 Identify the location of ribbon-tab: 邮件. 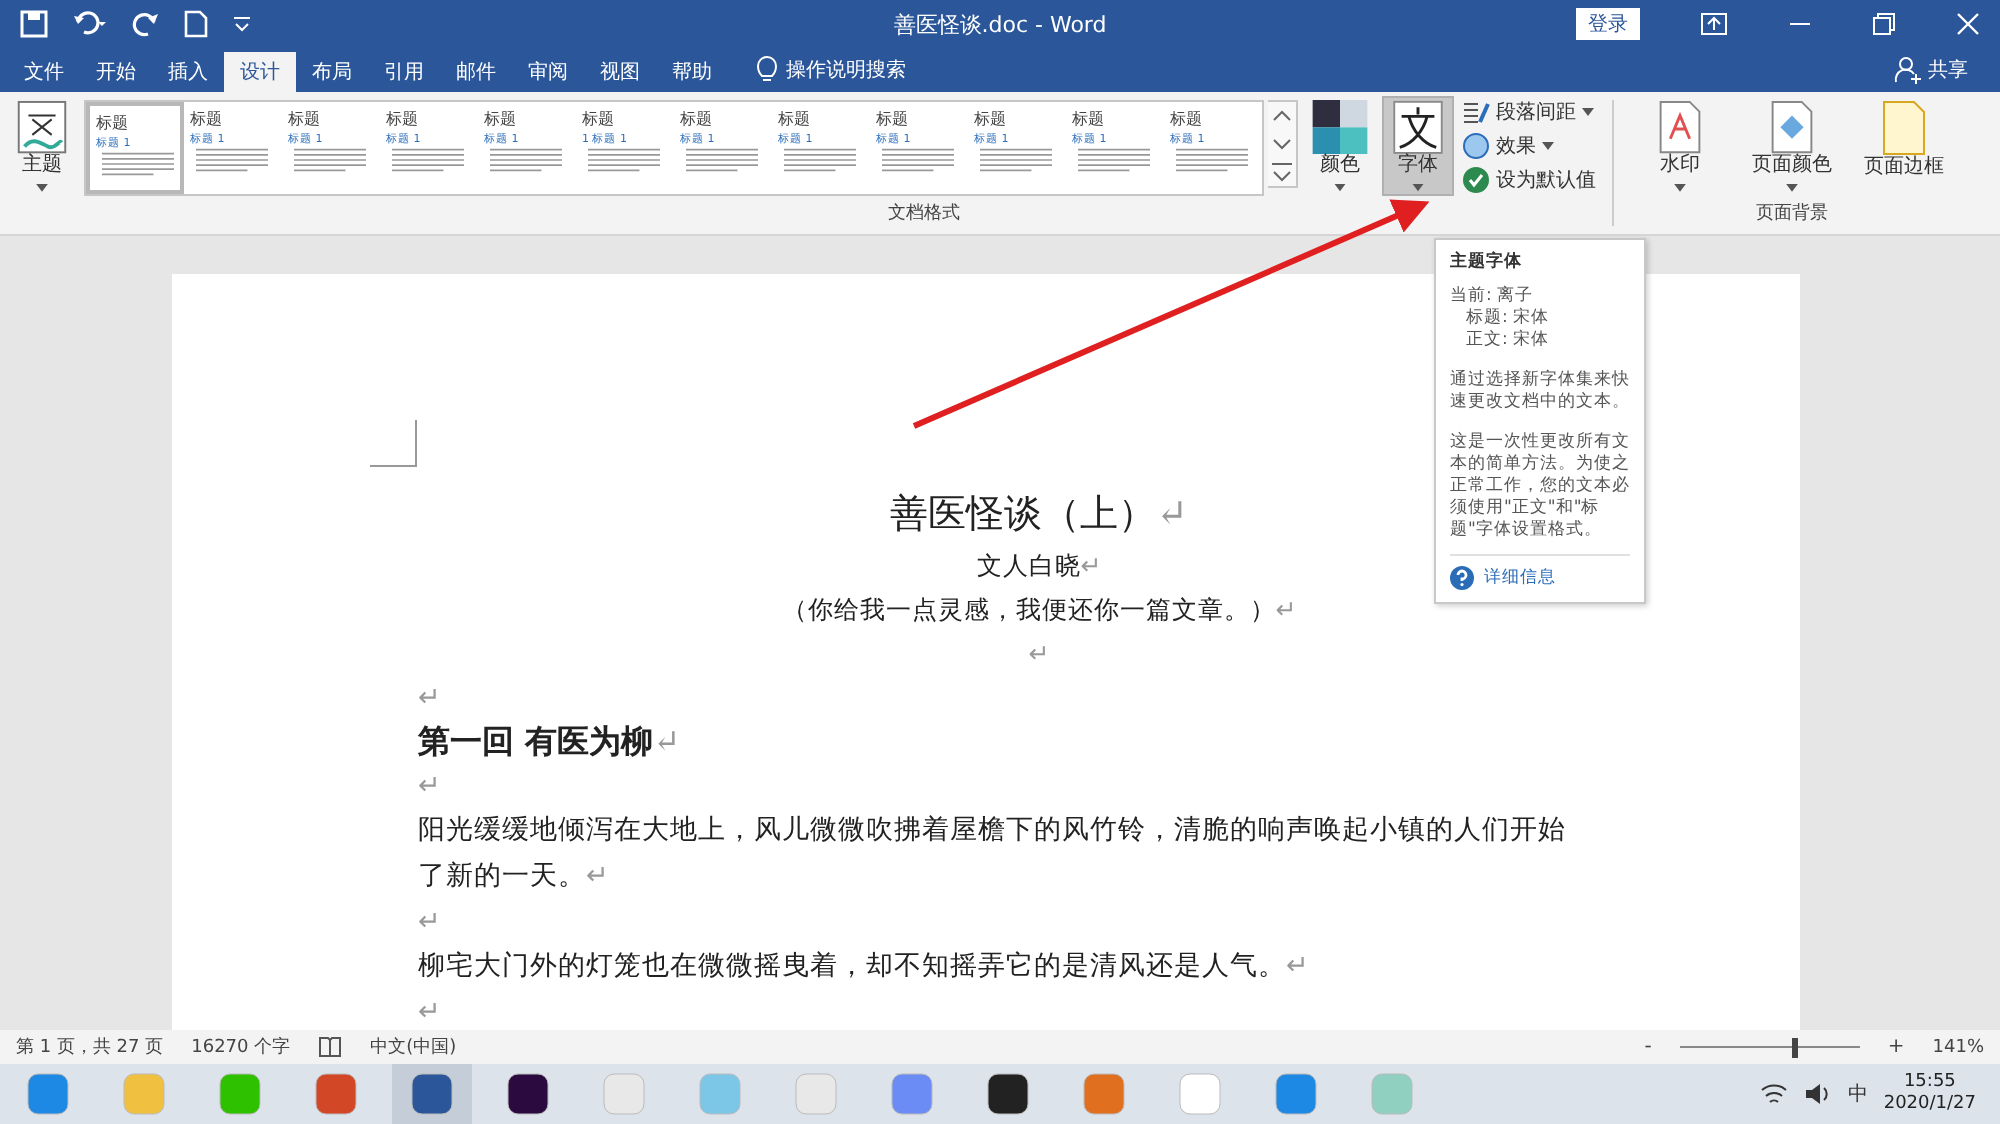
(476, 72).